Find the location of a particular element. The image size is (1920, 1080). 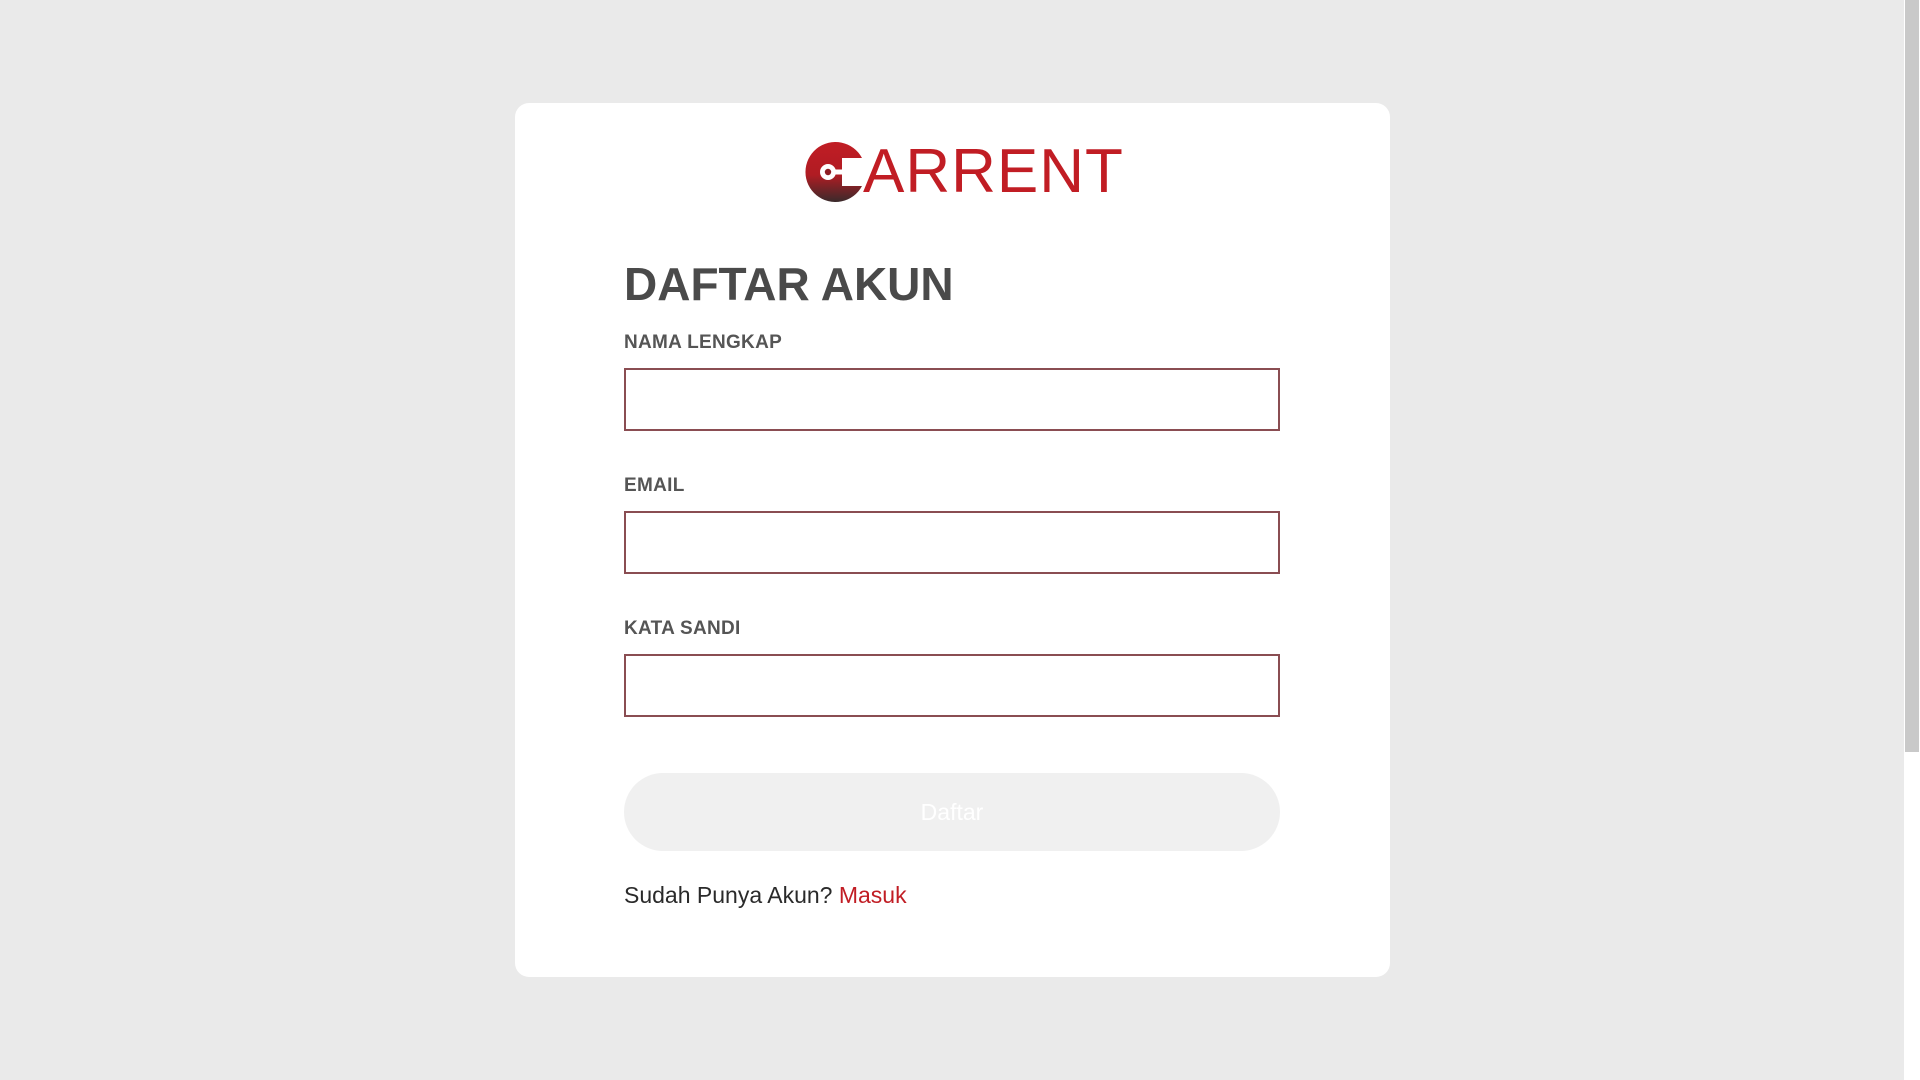

password-label: KATA SANDI is located at coordinates (682, 628).